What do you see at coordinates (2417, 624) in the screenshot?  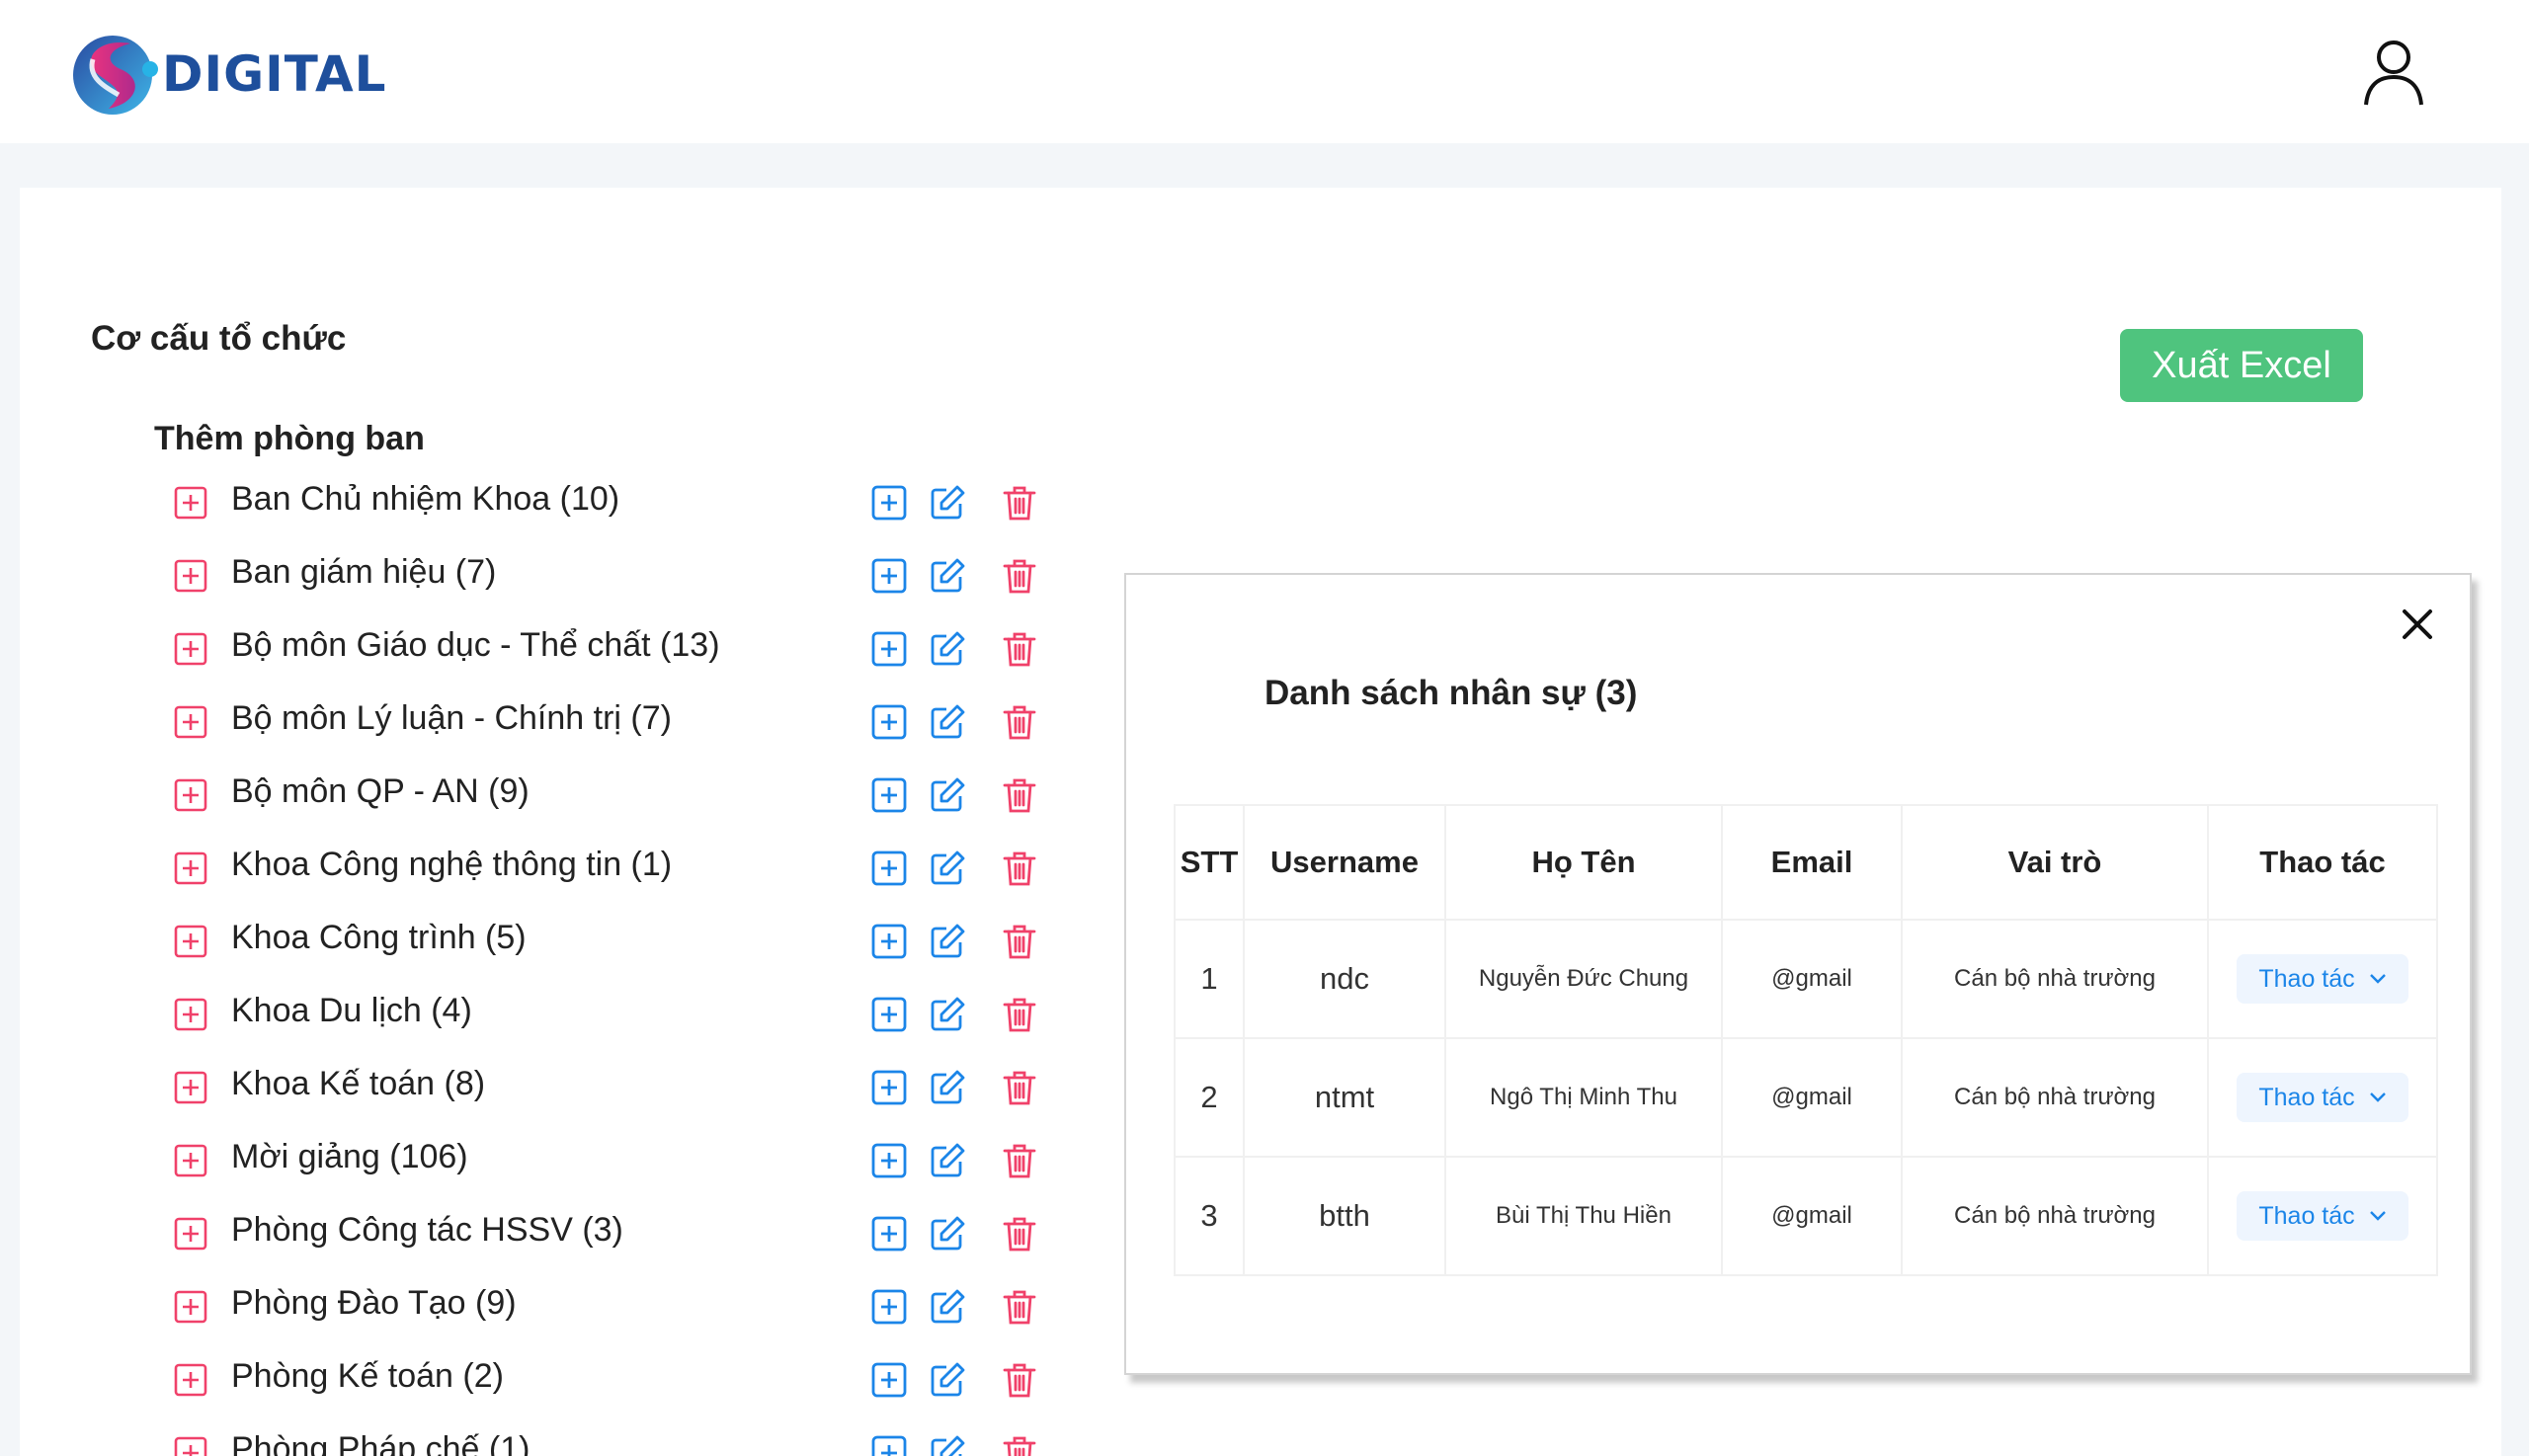 I see `close-icon` at bounding box center [2417, 624].